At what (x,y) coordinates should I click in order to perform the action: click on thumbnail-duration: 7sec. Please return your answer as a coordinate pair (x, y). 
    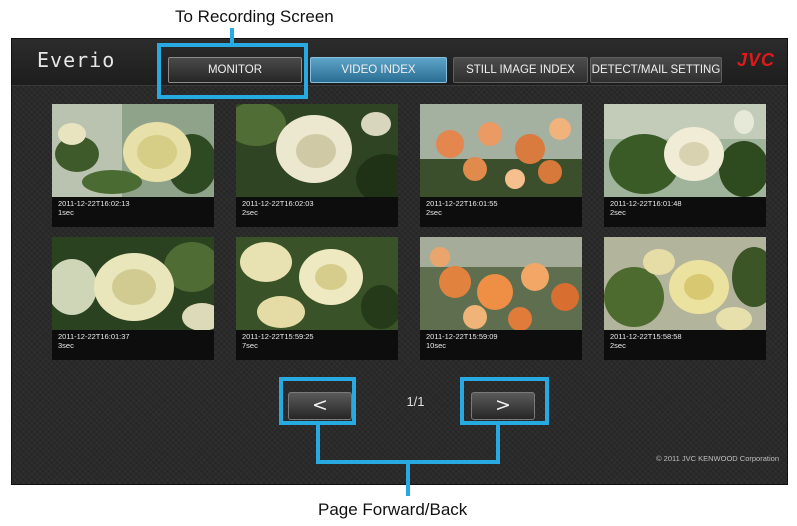
    Looking at the image, I should click on (250, 345).